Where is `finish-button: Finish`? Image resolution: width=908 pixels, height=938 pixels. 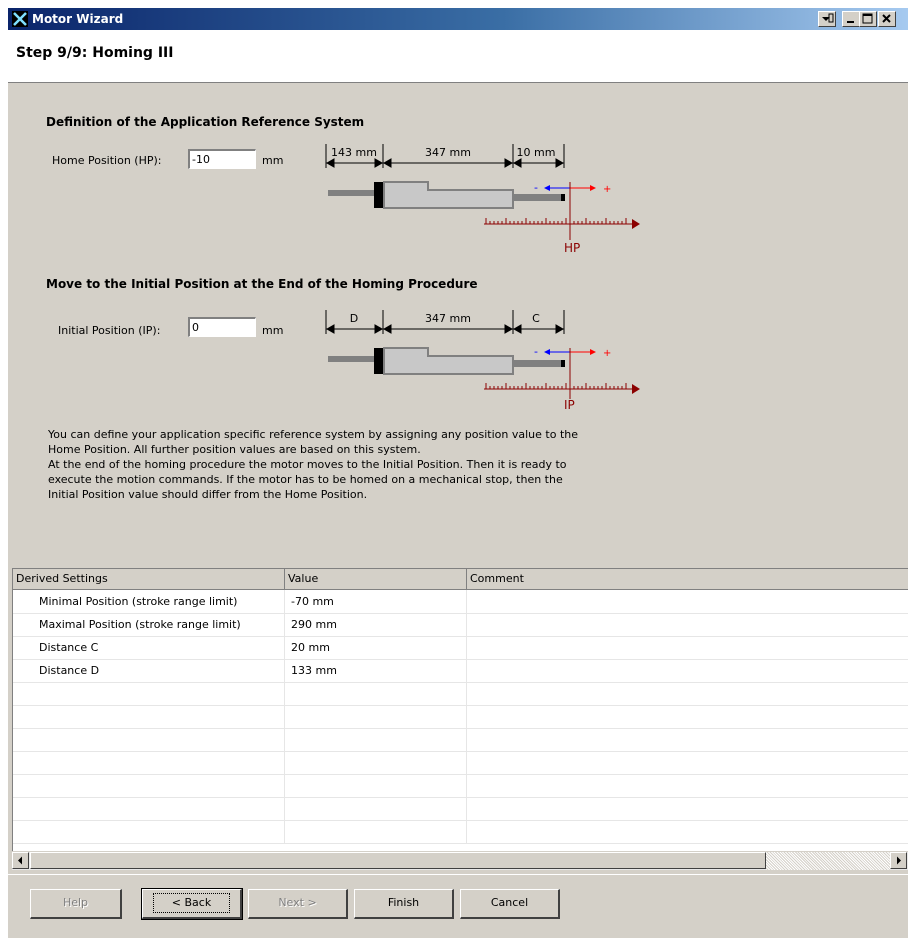
finish-button: Finish is located at coordinates (404, 904).